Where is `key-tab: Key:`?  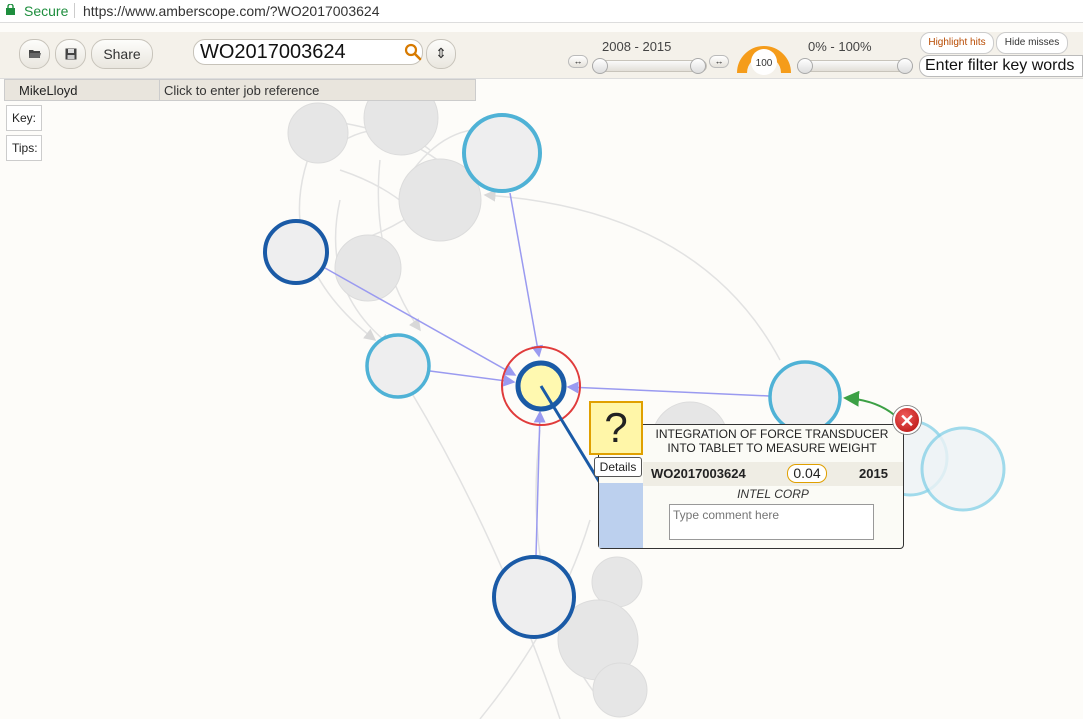 key-tab: Key: is located at coordinates (24, 118).